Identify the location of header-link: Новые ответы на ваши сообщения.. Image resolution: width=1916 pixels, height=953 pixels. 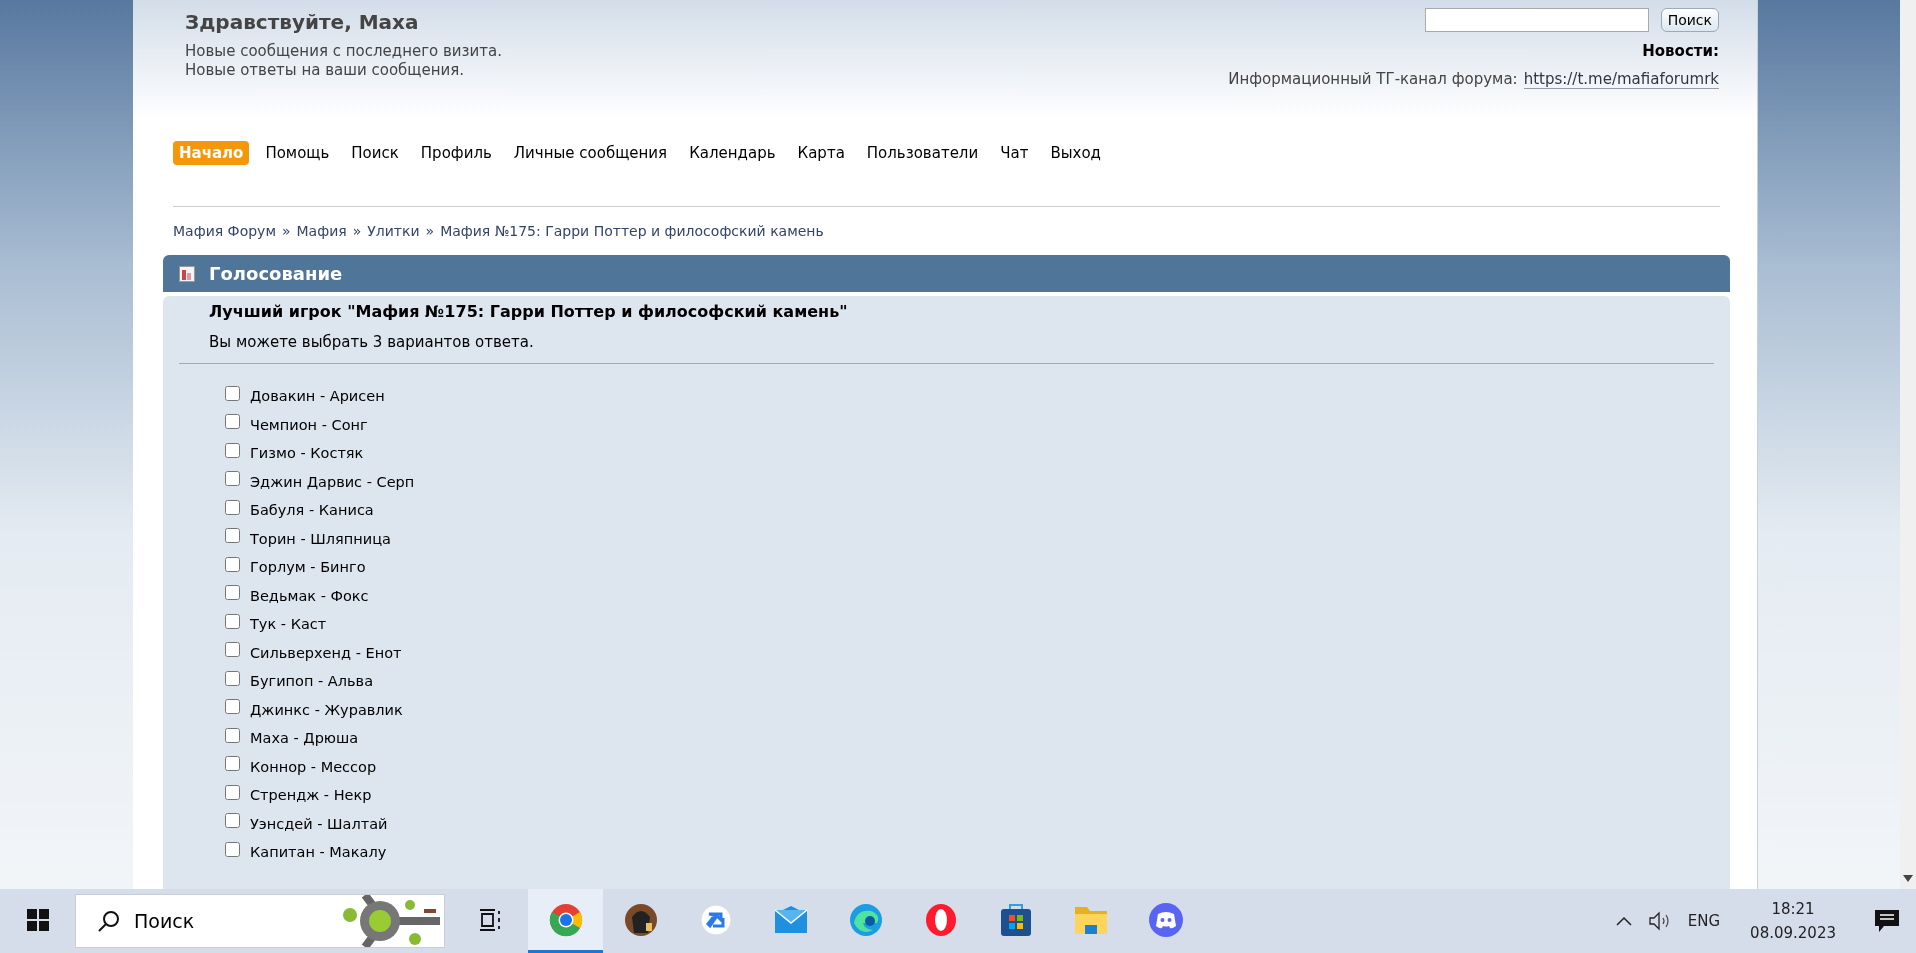
(343, 70).